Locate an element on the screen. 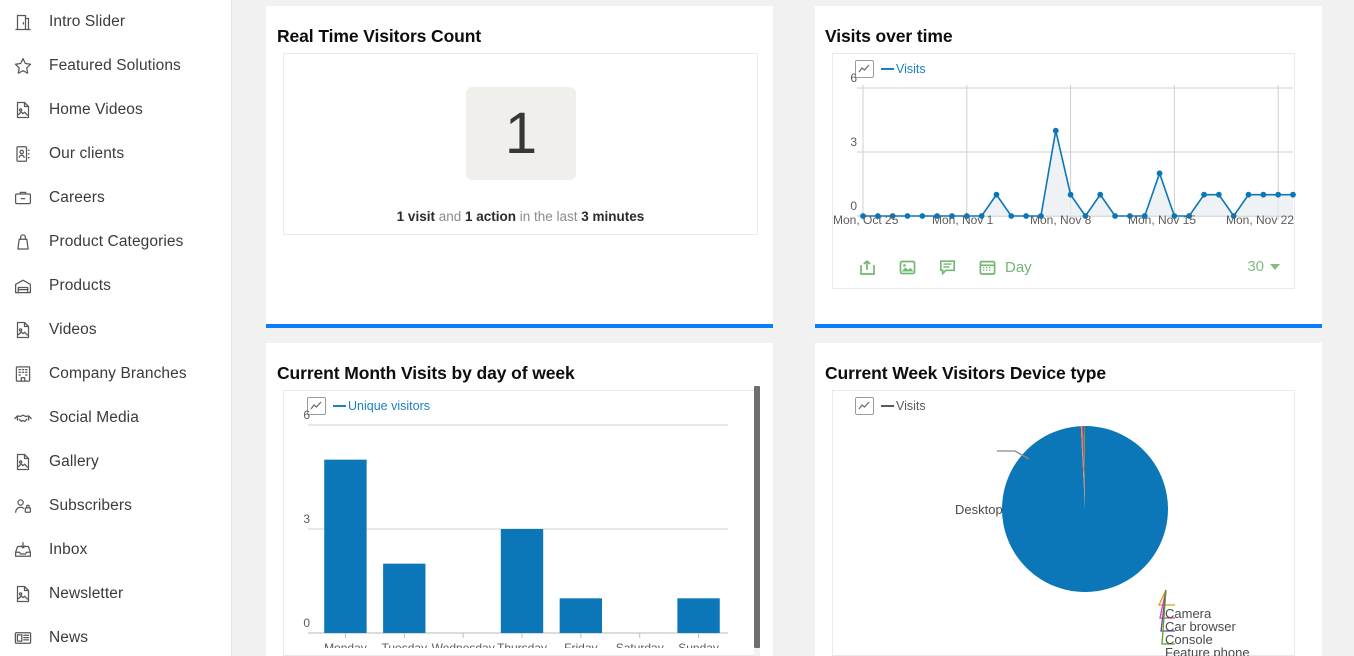 Image resolution: width=1354 pixels, height=656 pixels. pie-chart-device-type is located at coordinates (1064, 531).